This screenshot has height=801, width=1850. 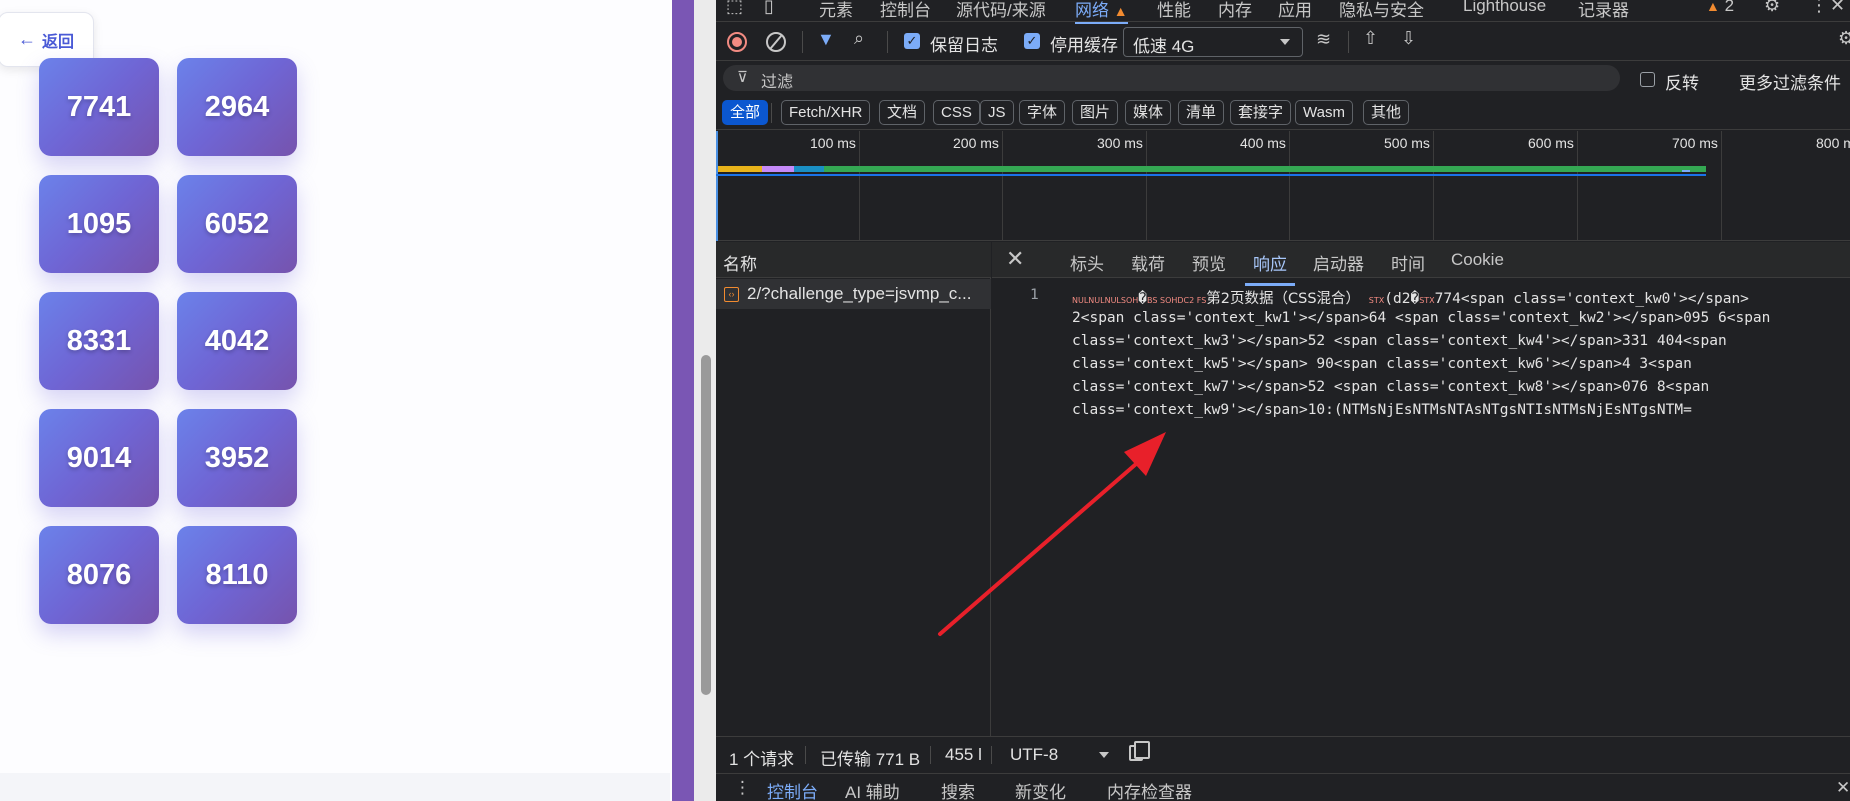 I want to click on clear-log-icon, so click(x=776, y=42).